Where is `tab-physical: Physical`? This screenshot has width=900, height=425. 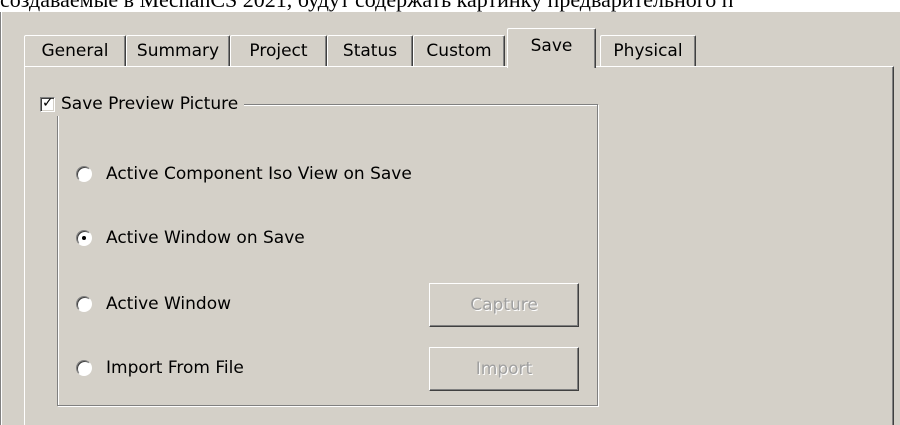
tab-physical: Physical is located at coordinates (648, 50).